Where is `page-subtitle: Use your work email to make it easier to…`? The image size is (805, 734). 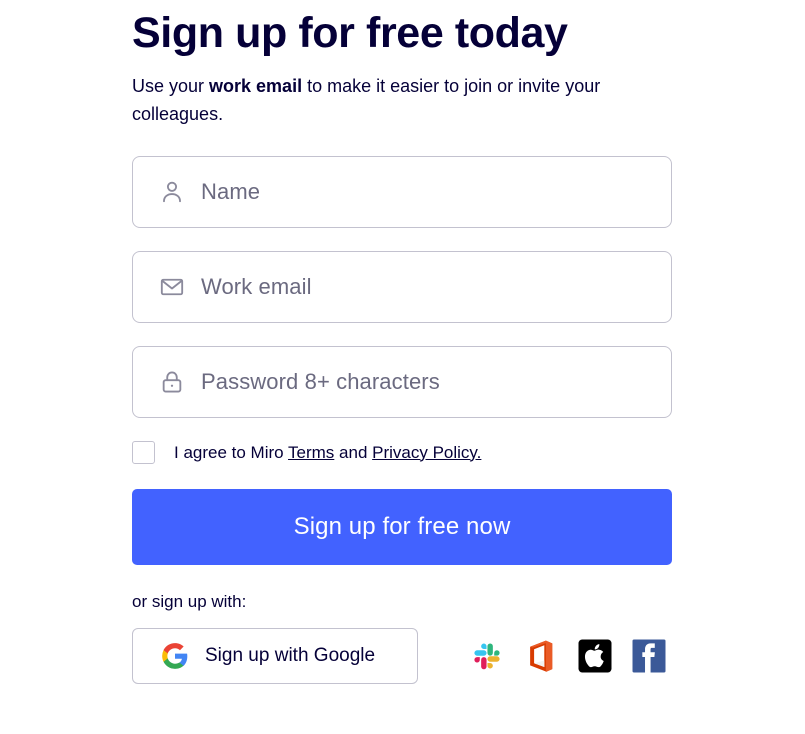 page-subtitle: Use your work email to make it easier to… is located at coordinates (402, 100).